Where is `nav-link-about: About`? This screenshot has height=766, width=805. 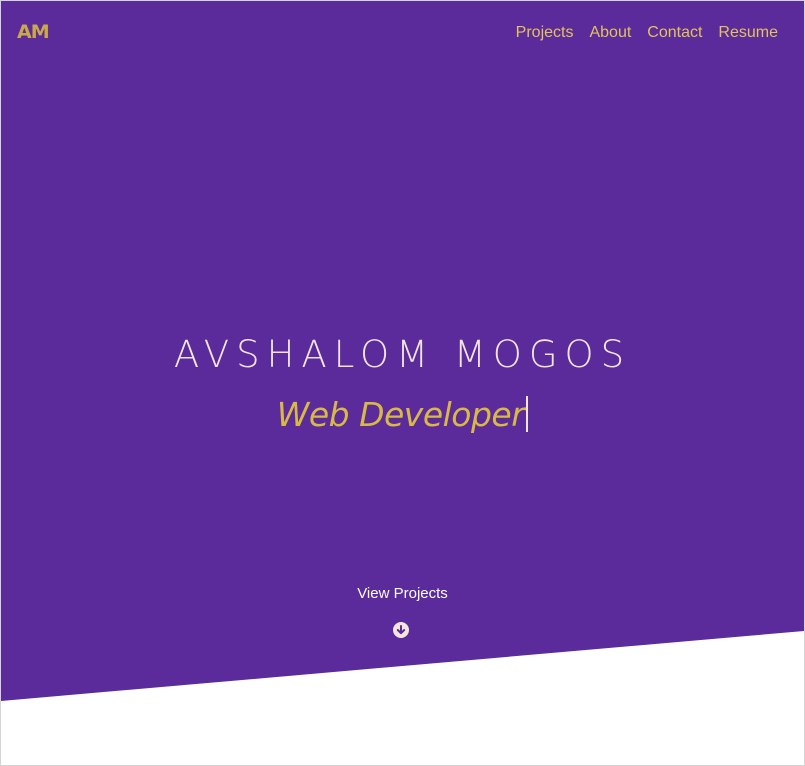
nav-link-about: About is located at coordinates (610, 33).